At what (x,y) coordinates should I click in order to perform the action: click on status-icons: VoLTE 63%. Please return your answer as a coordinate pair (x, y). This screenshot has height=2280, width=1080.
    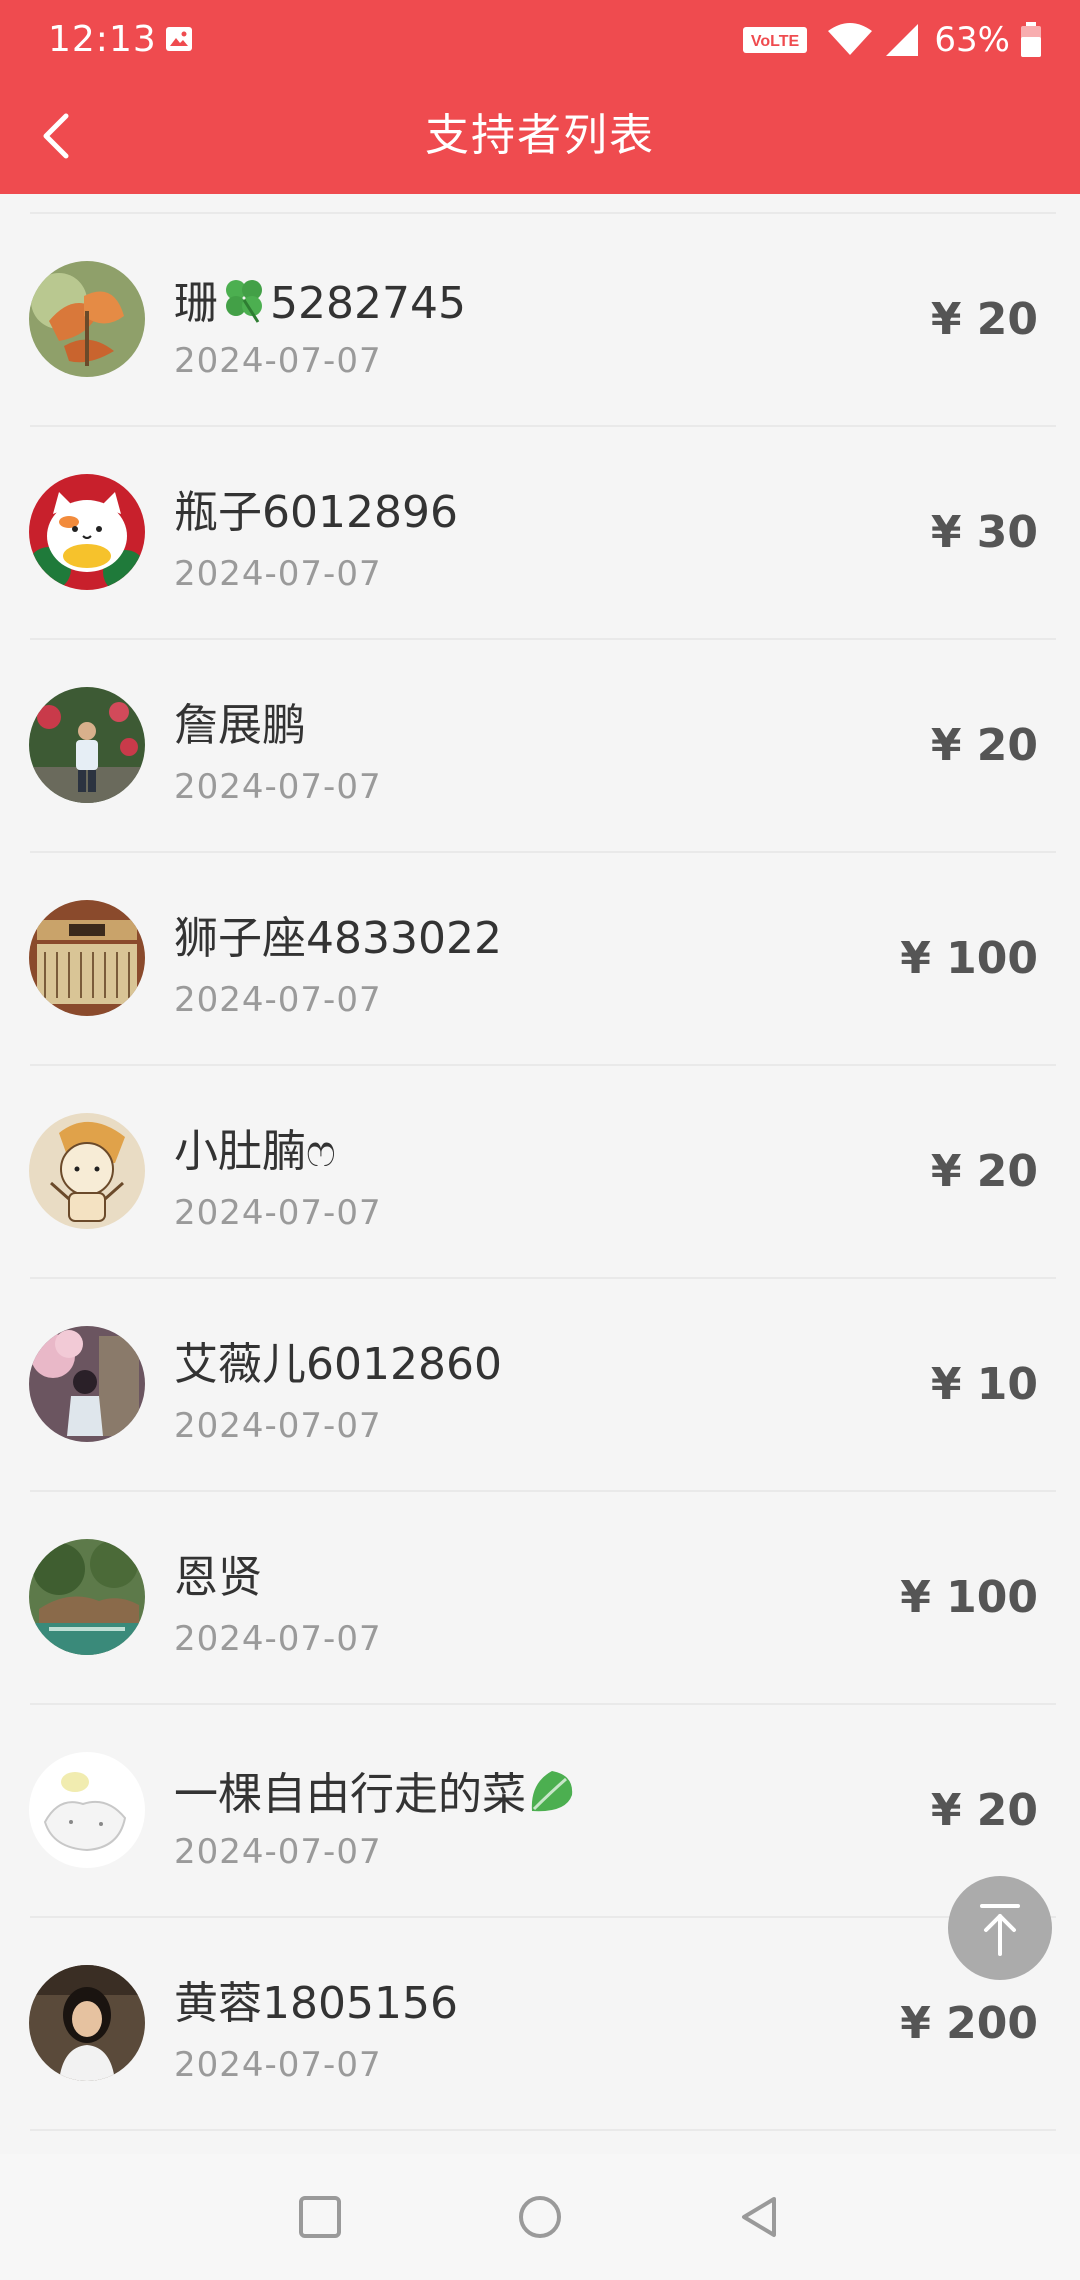
    Looking at the image, I should click on (892, 40).